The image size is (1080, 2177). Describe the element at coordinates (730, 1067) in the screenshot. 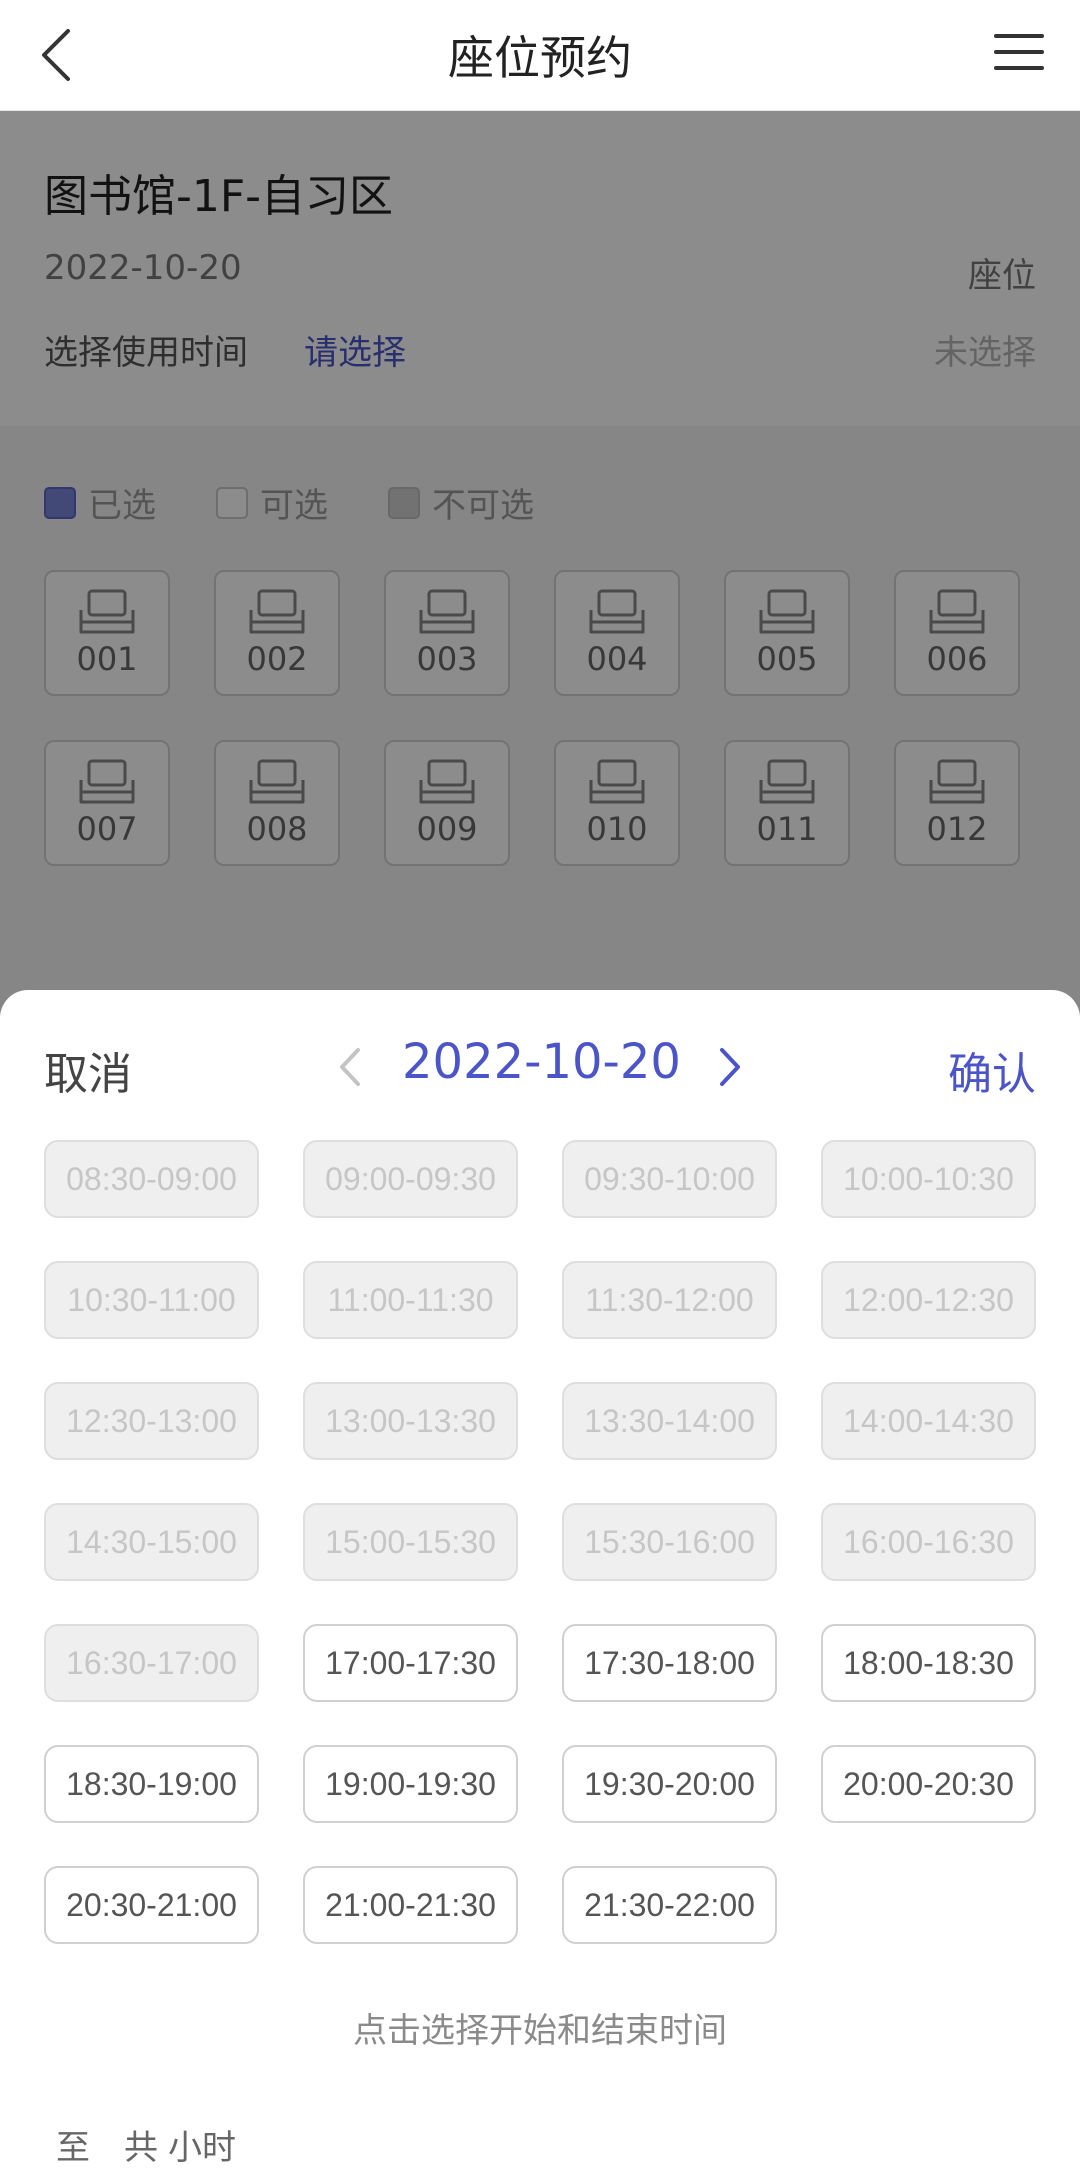

I see `chevron-right-icon` at that location.